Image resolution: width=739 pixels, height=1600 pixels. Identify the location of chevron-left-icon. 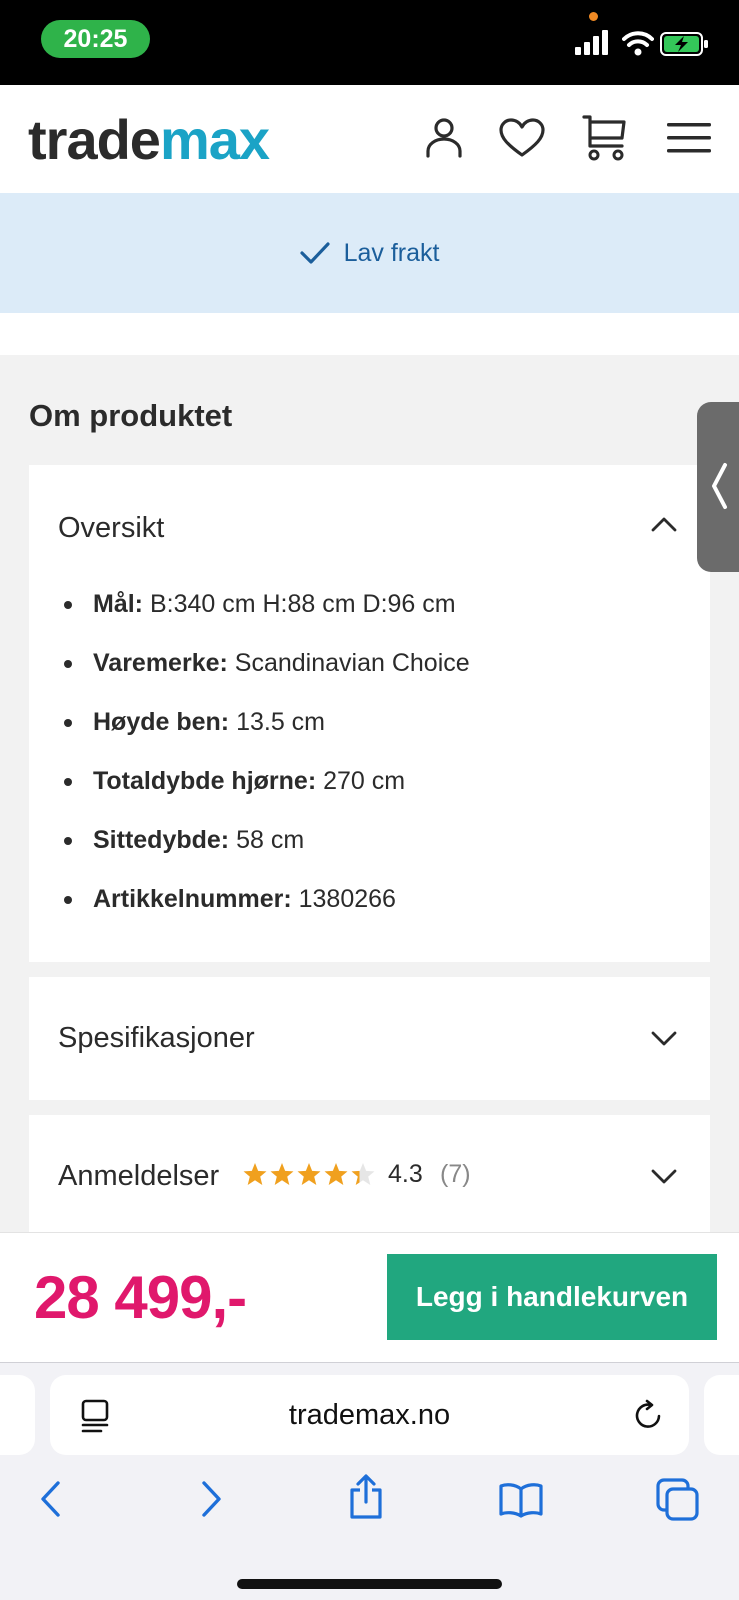
(719, 486).